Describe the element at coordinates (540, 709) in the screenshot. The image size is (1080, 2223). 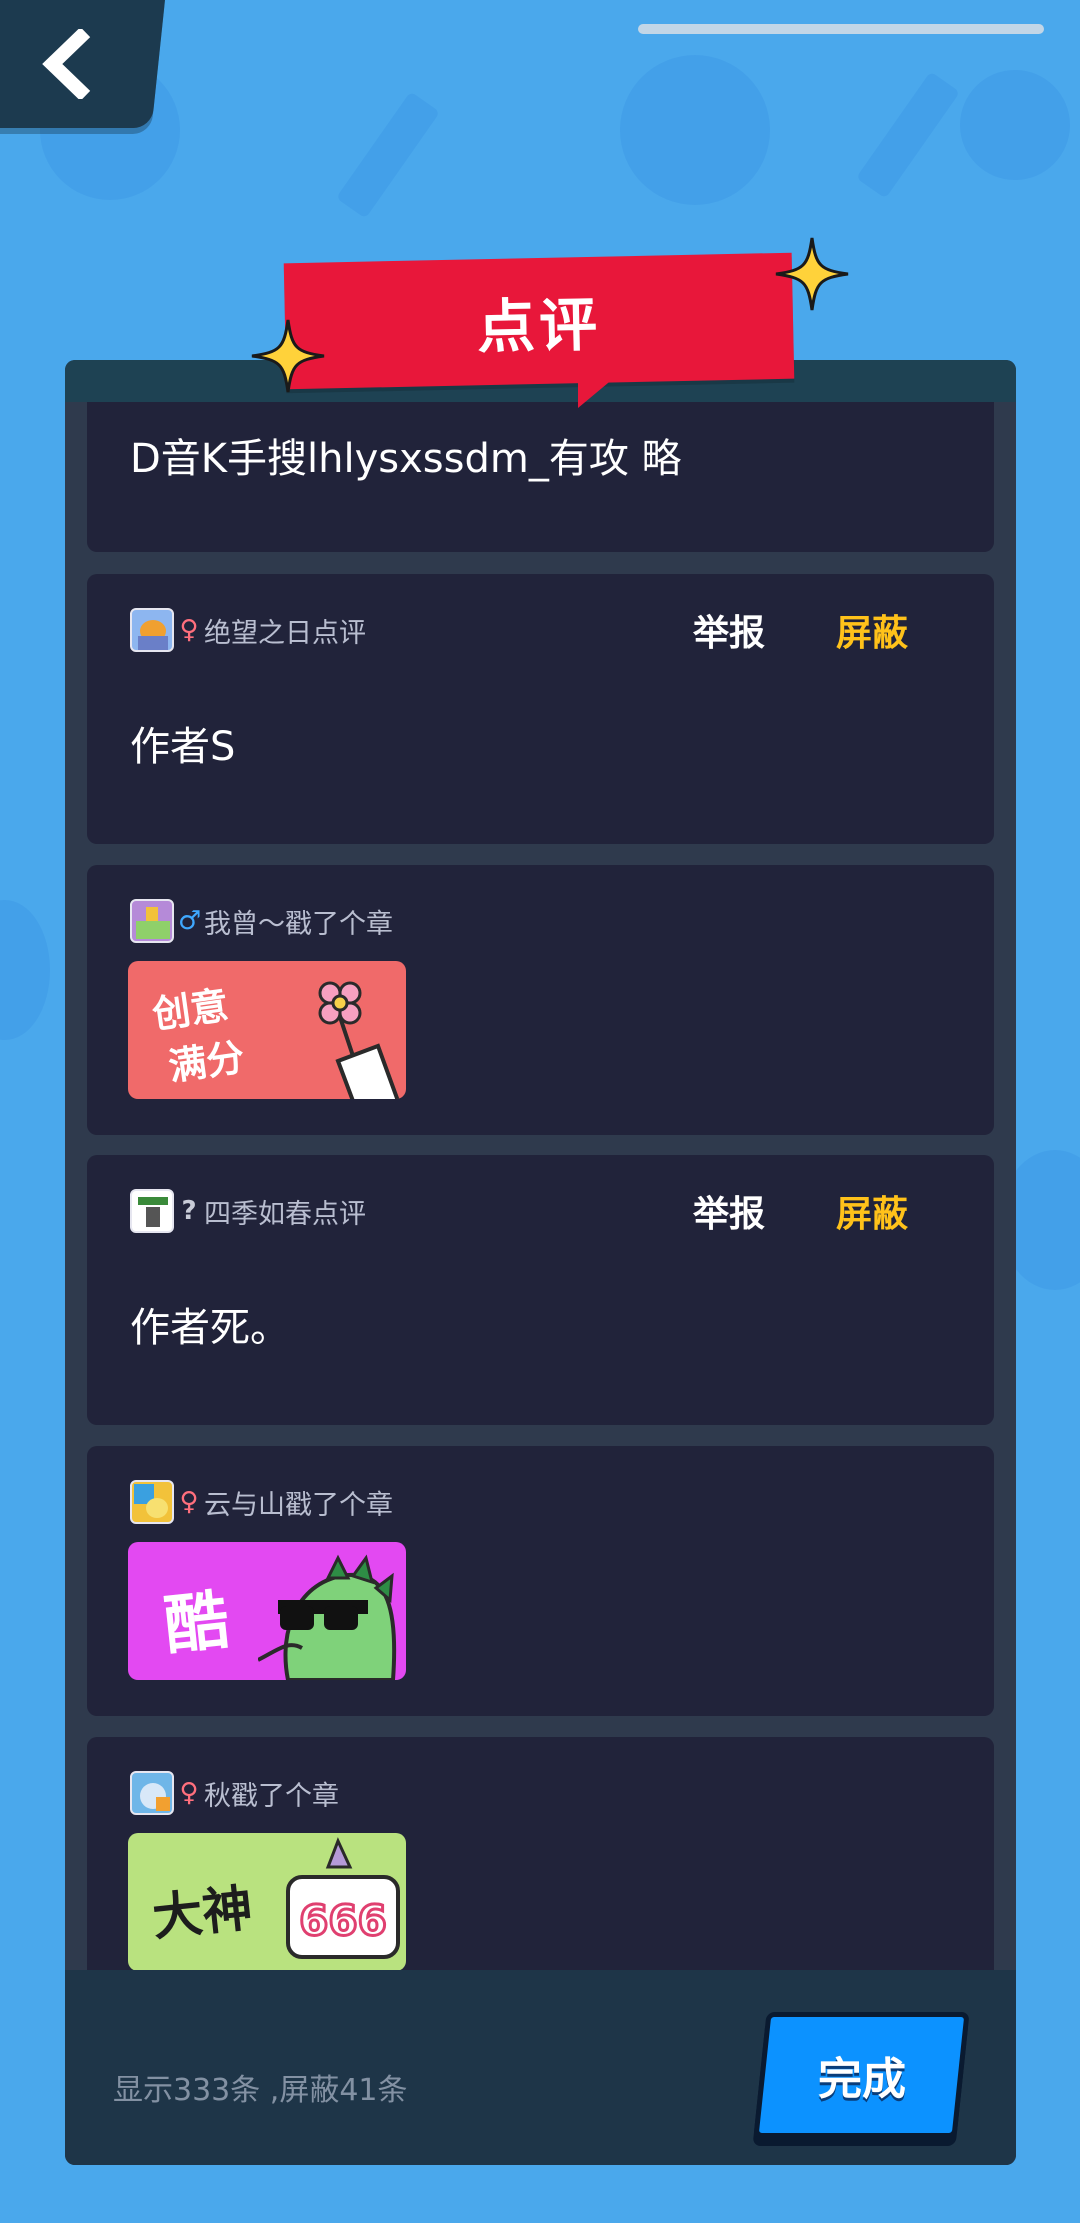
I see `comment-card: ♀ 绝望之日点评 举报 屏蔽 作者S` at that location.